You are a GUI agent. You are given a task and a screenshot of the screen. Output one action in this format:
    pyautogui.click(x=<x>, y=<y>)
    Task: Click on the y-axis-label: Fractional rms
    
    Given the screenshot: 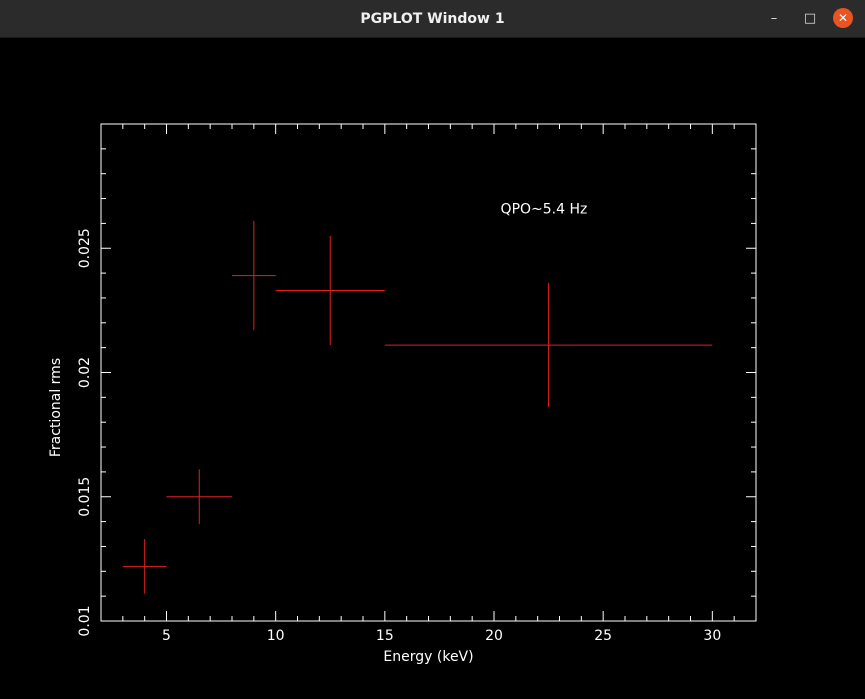 What is the action you would take?
    pyautogui.click(x=56, y=407)
    